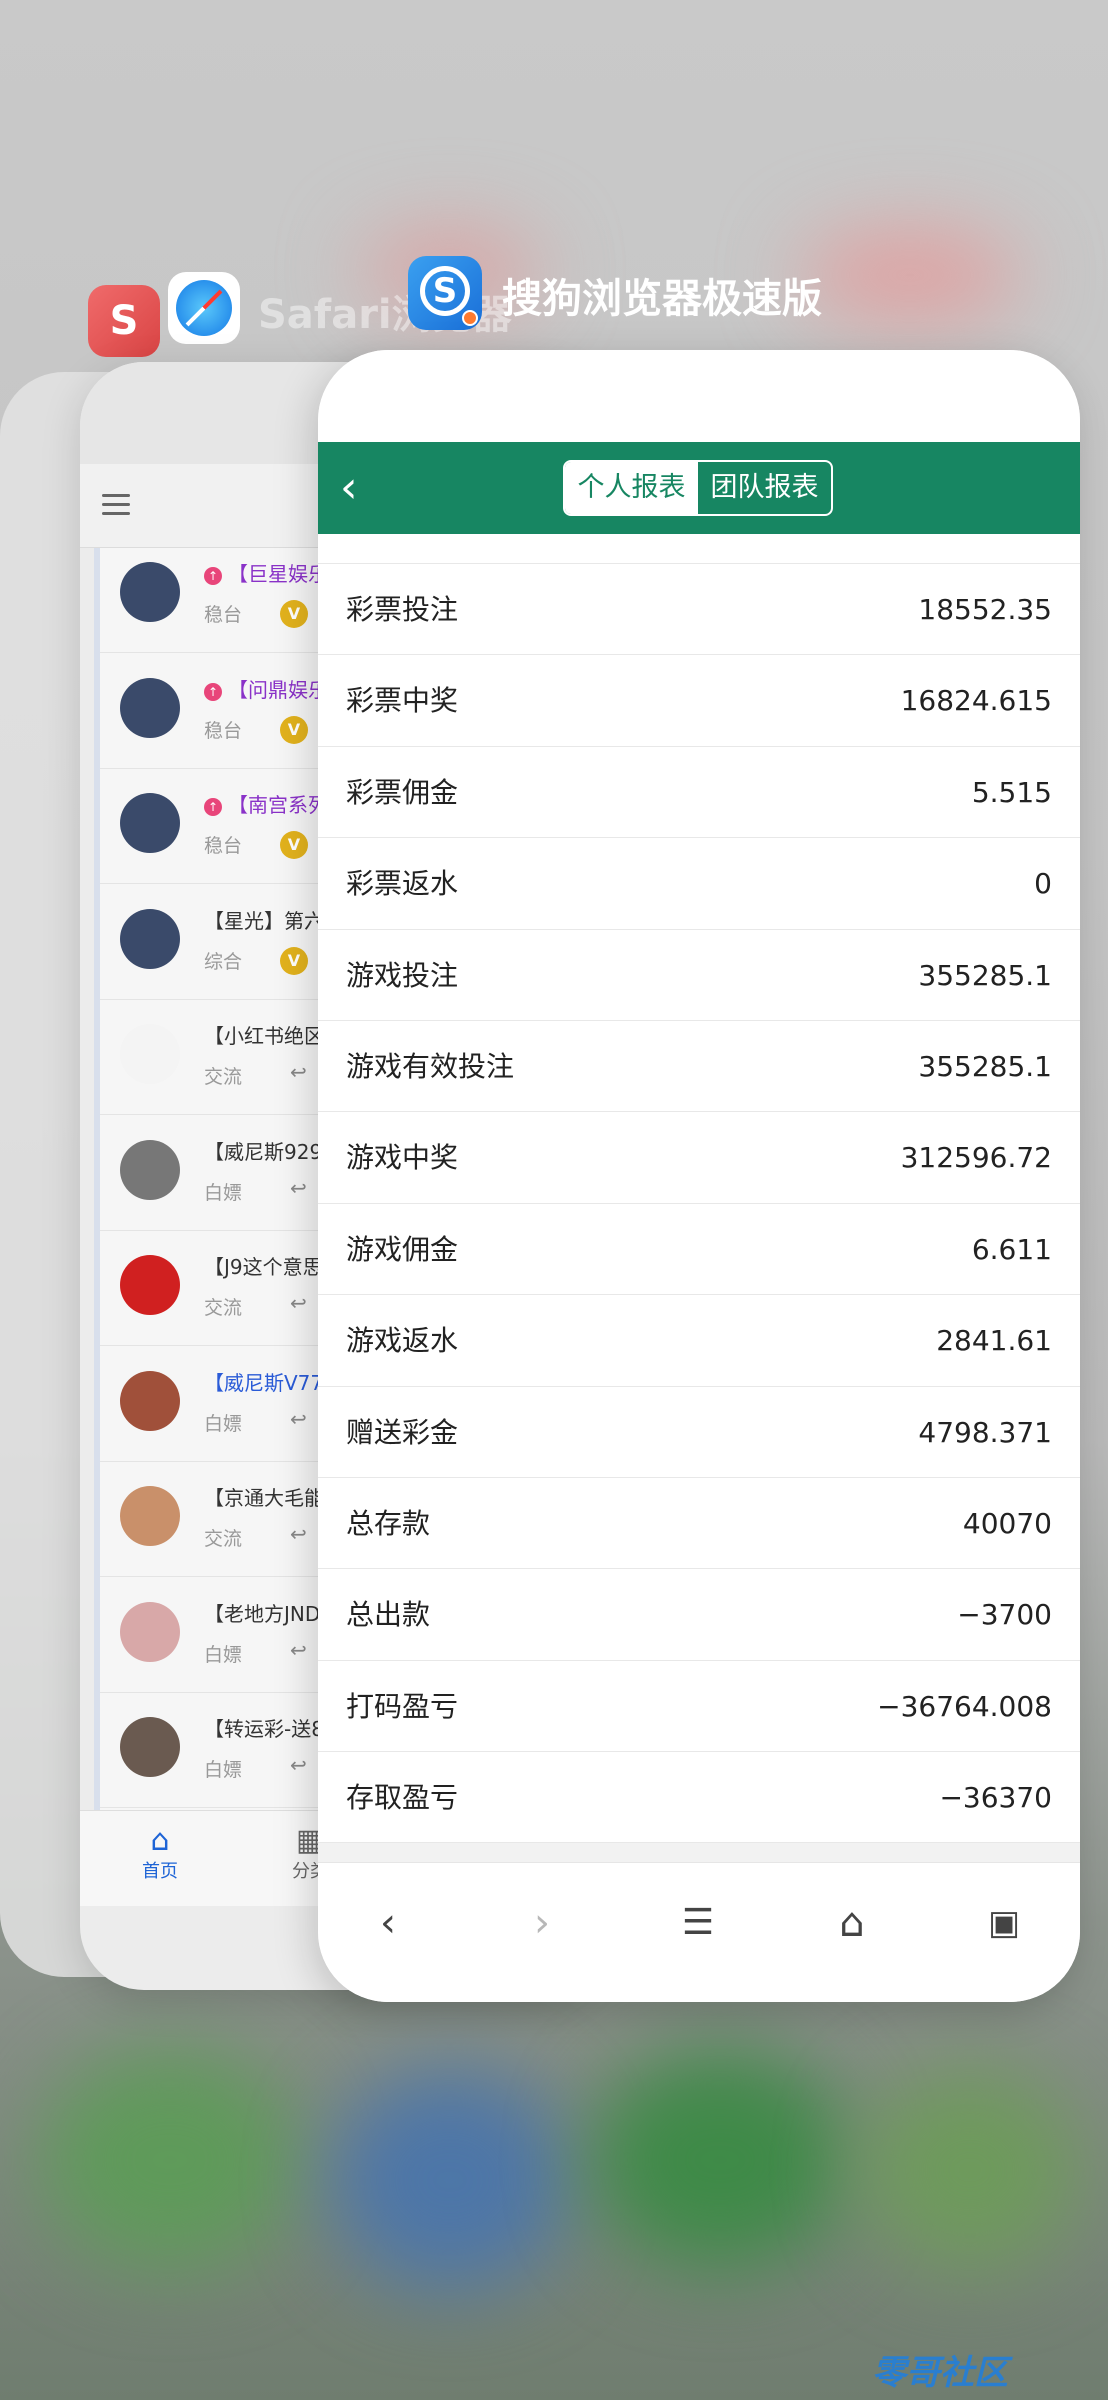 Image resolution: width=1108 pixels, height=2400 pixels. Describe the element at coordinates (278, 805) in the screenshot. I see `forum-item-title-text: 【南宫系列` at that location.